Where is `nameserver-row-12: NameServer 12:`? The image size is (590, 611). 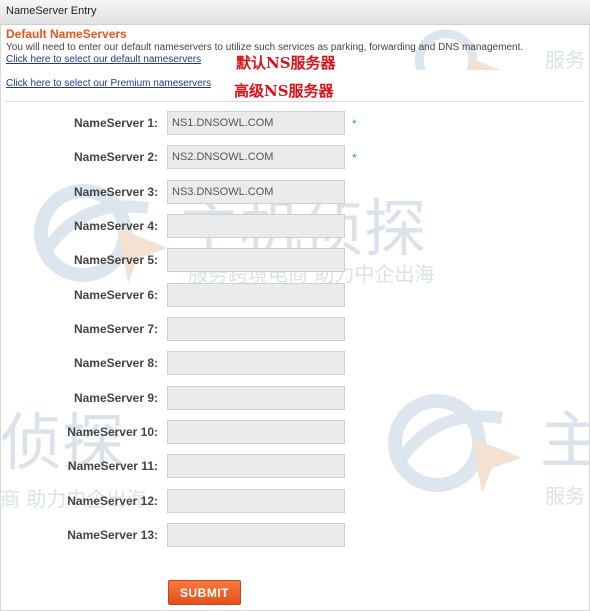 nameserver-row-12: NameServer 12: is located at coordinates (295, 501).